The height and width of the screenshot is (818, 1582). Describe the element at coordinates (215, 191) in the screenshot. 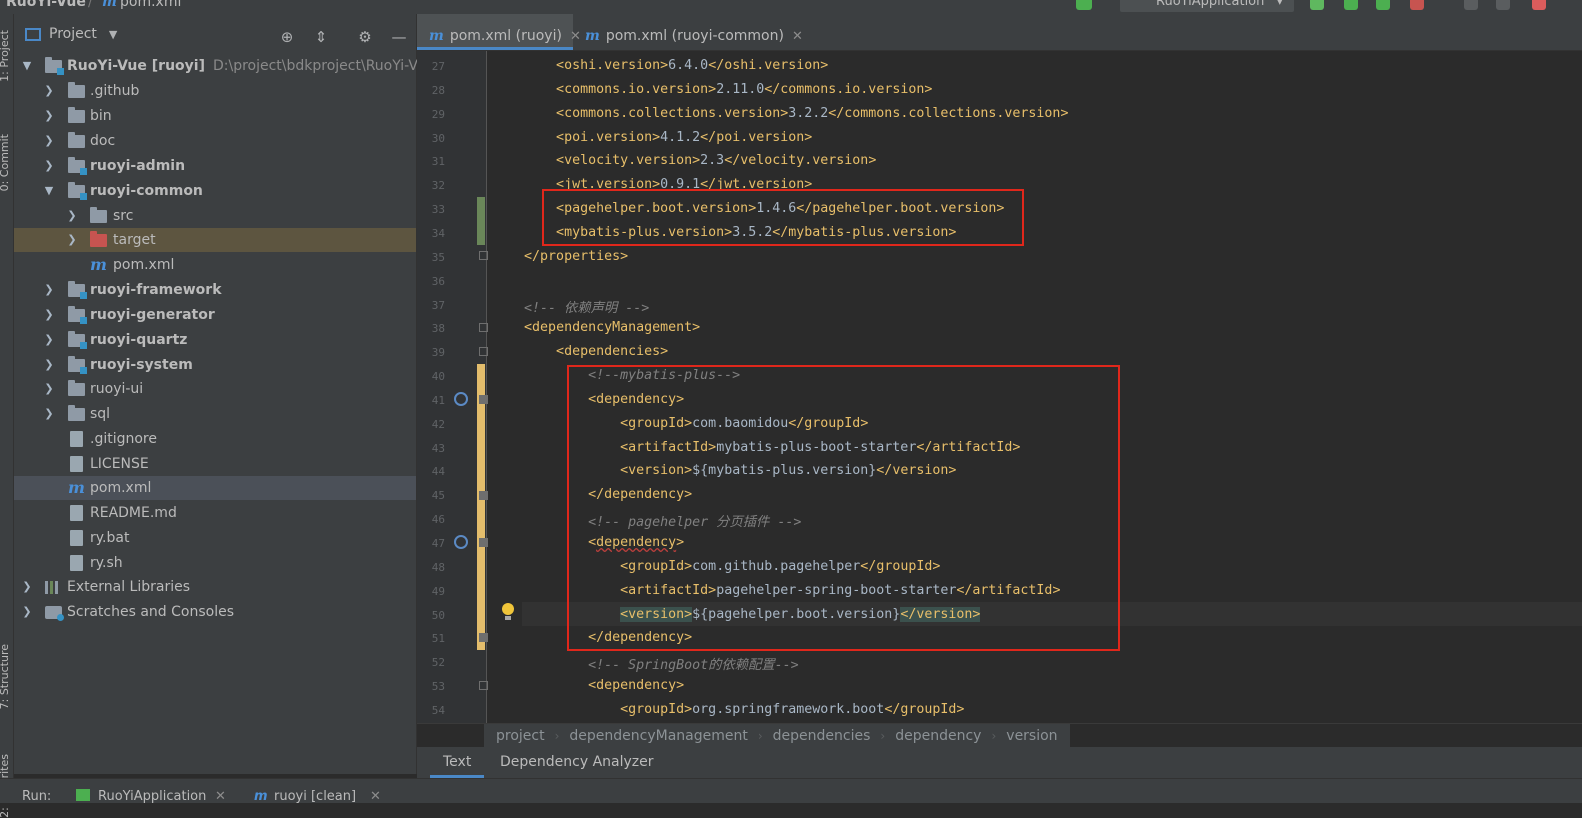

I see `tree-item-ruoyi-common: ▼ ruoyi-common` at that location.